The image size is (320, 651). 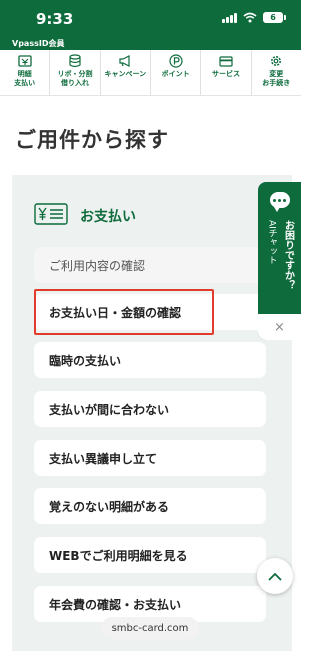 What do you see at coordinates (75, 78) in the screenshot?
I see `nav-item-label: リボ・分割 借り入れ` at bounding box center [75, 78].